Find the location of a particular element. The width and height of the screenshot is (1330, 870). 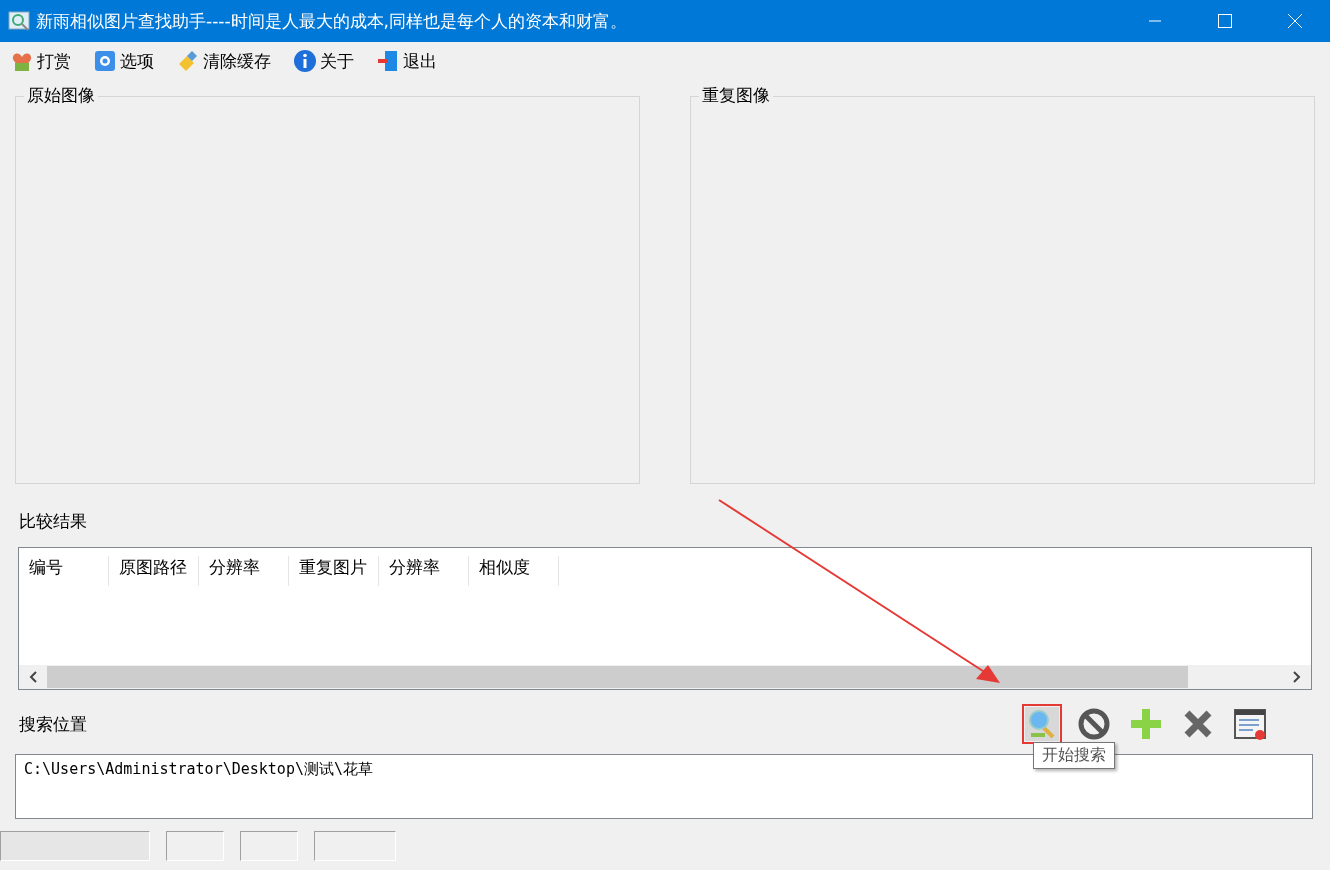

menu-item: 退出 is located at coordinates (406, 61).